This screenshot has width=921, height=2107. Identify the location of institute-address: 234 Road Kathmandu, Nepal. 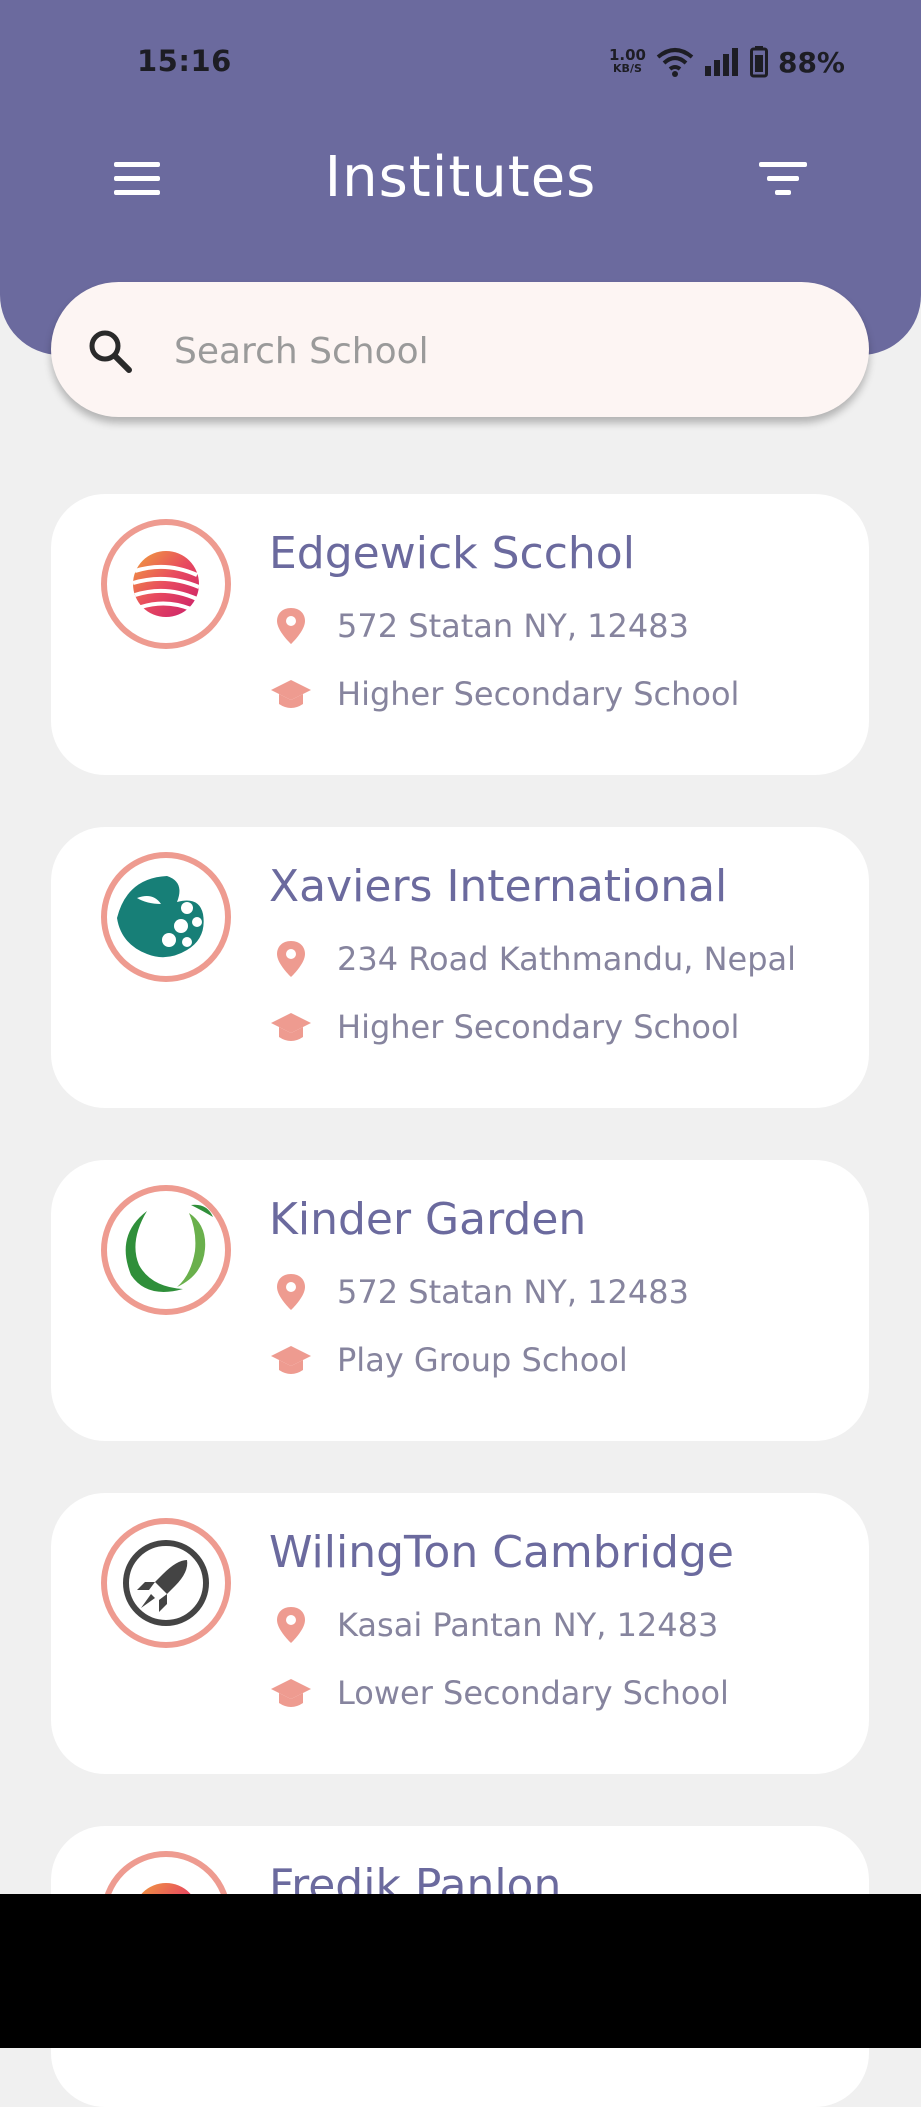
(532, 959).